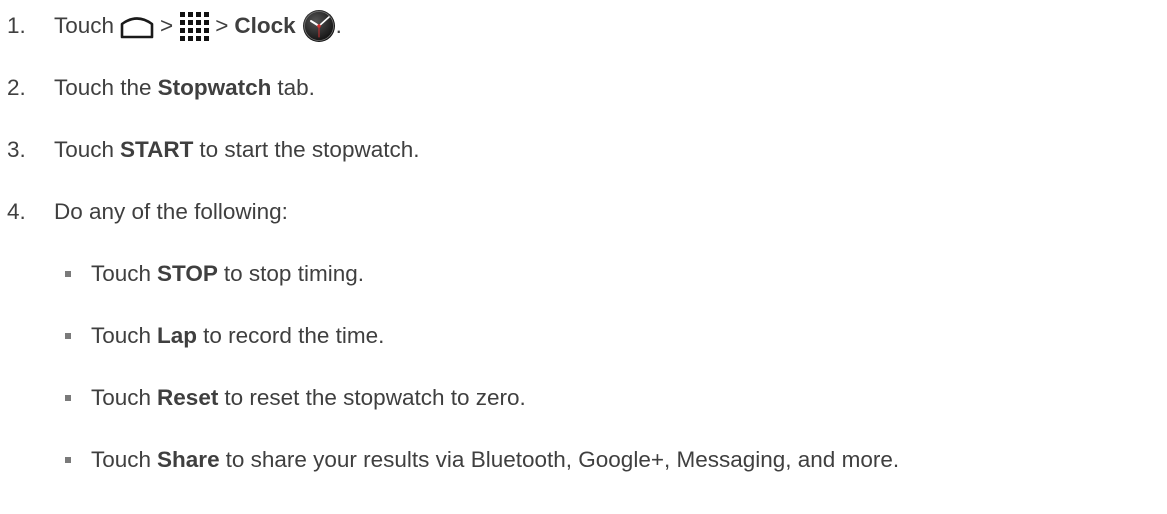 This screenshot has width=1167, height=514. I want to click on substep-text: to reset the stopwatch to zero., so click(375, 397).